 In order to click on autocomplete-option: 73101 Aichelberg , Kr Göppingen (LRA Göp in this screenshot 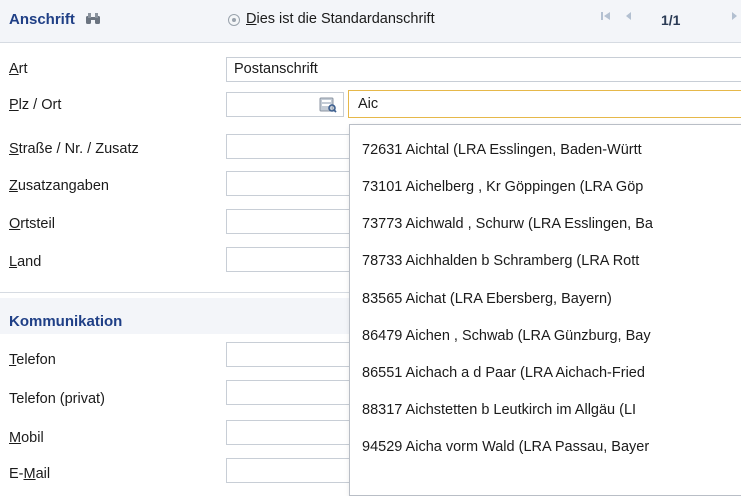, I will do `click(502, 187)`.